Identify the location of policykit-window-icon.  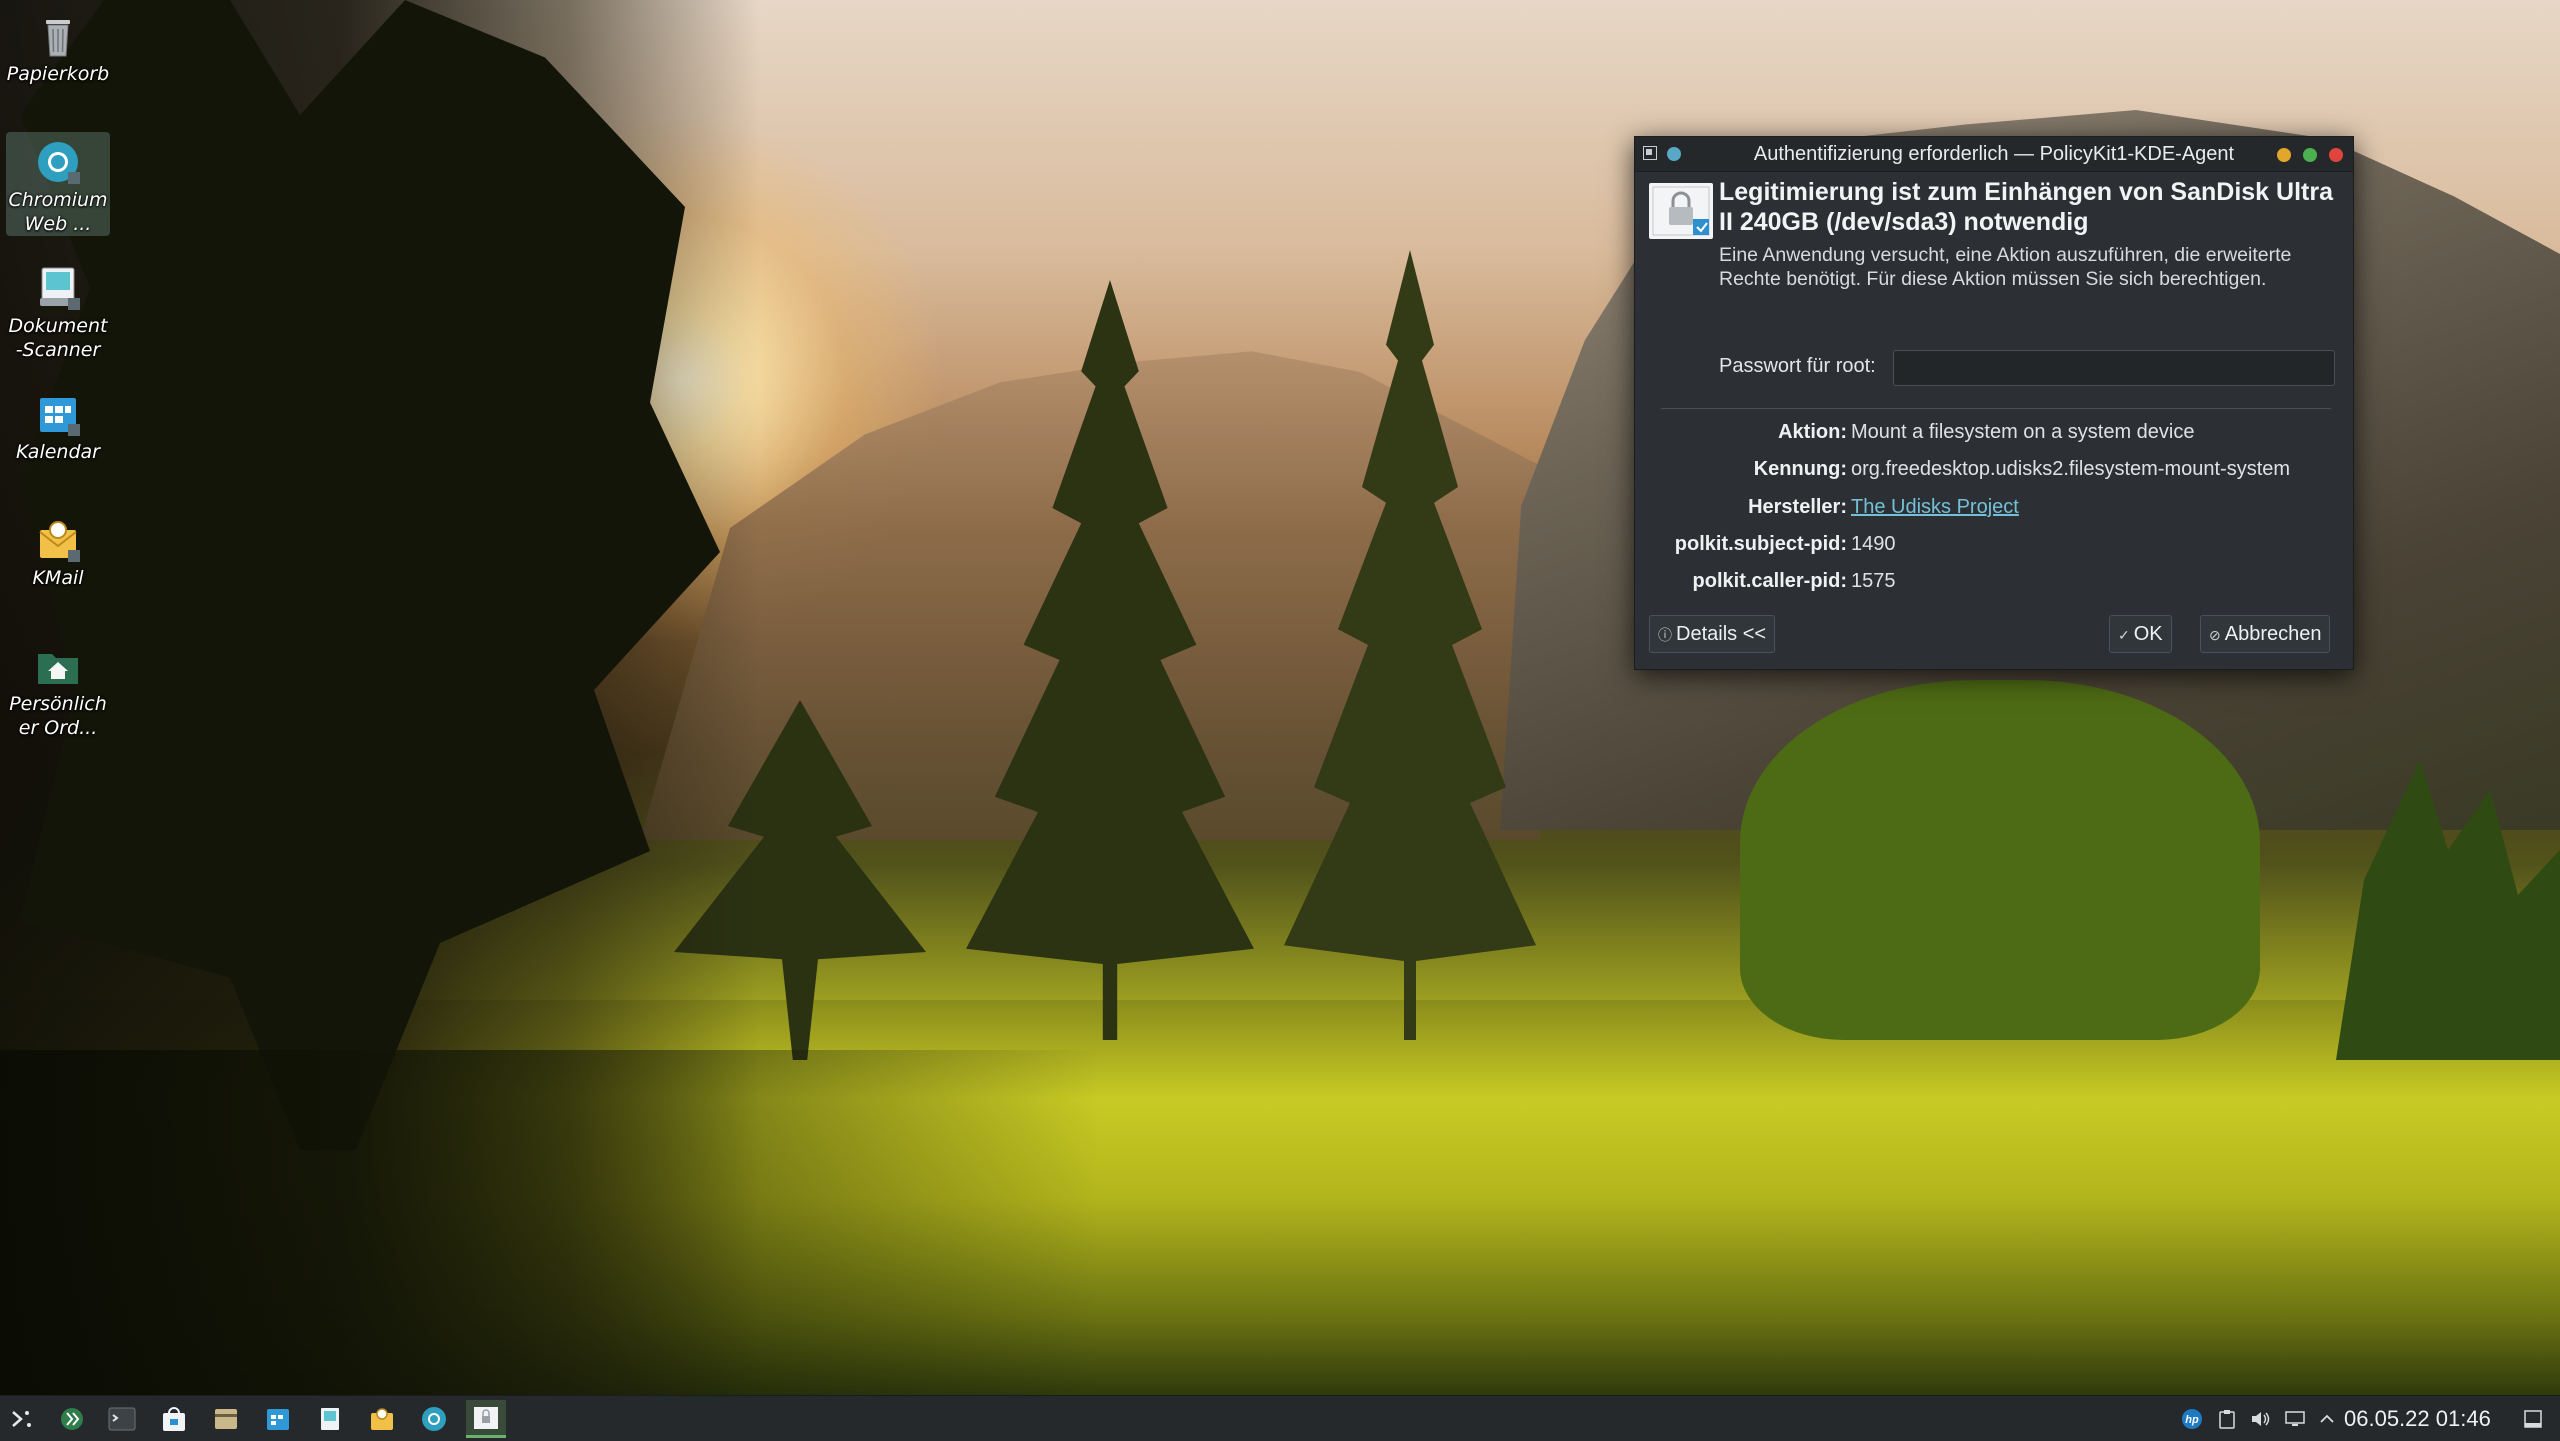
(486, 1417).